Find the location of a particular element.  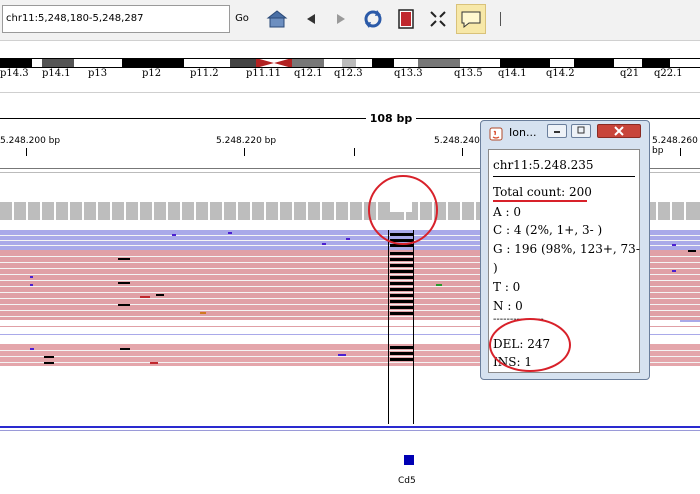

fit-window-icon is located at coordinates (438, 19).